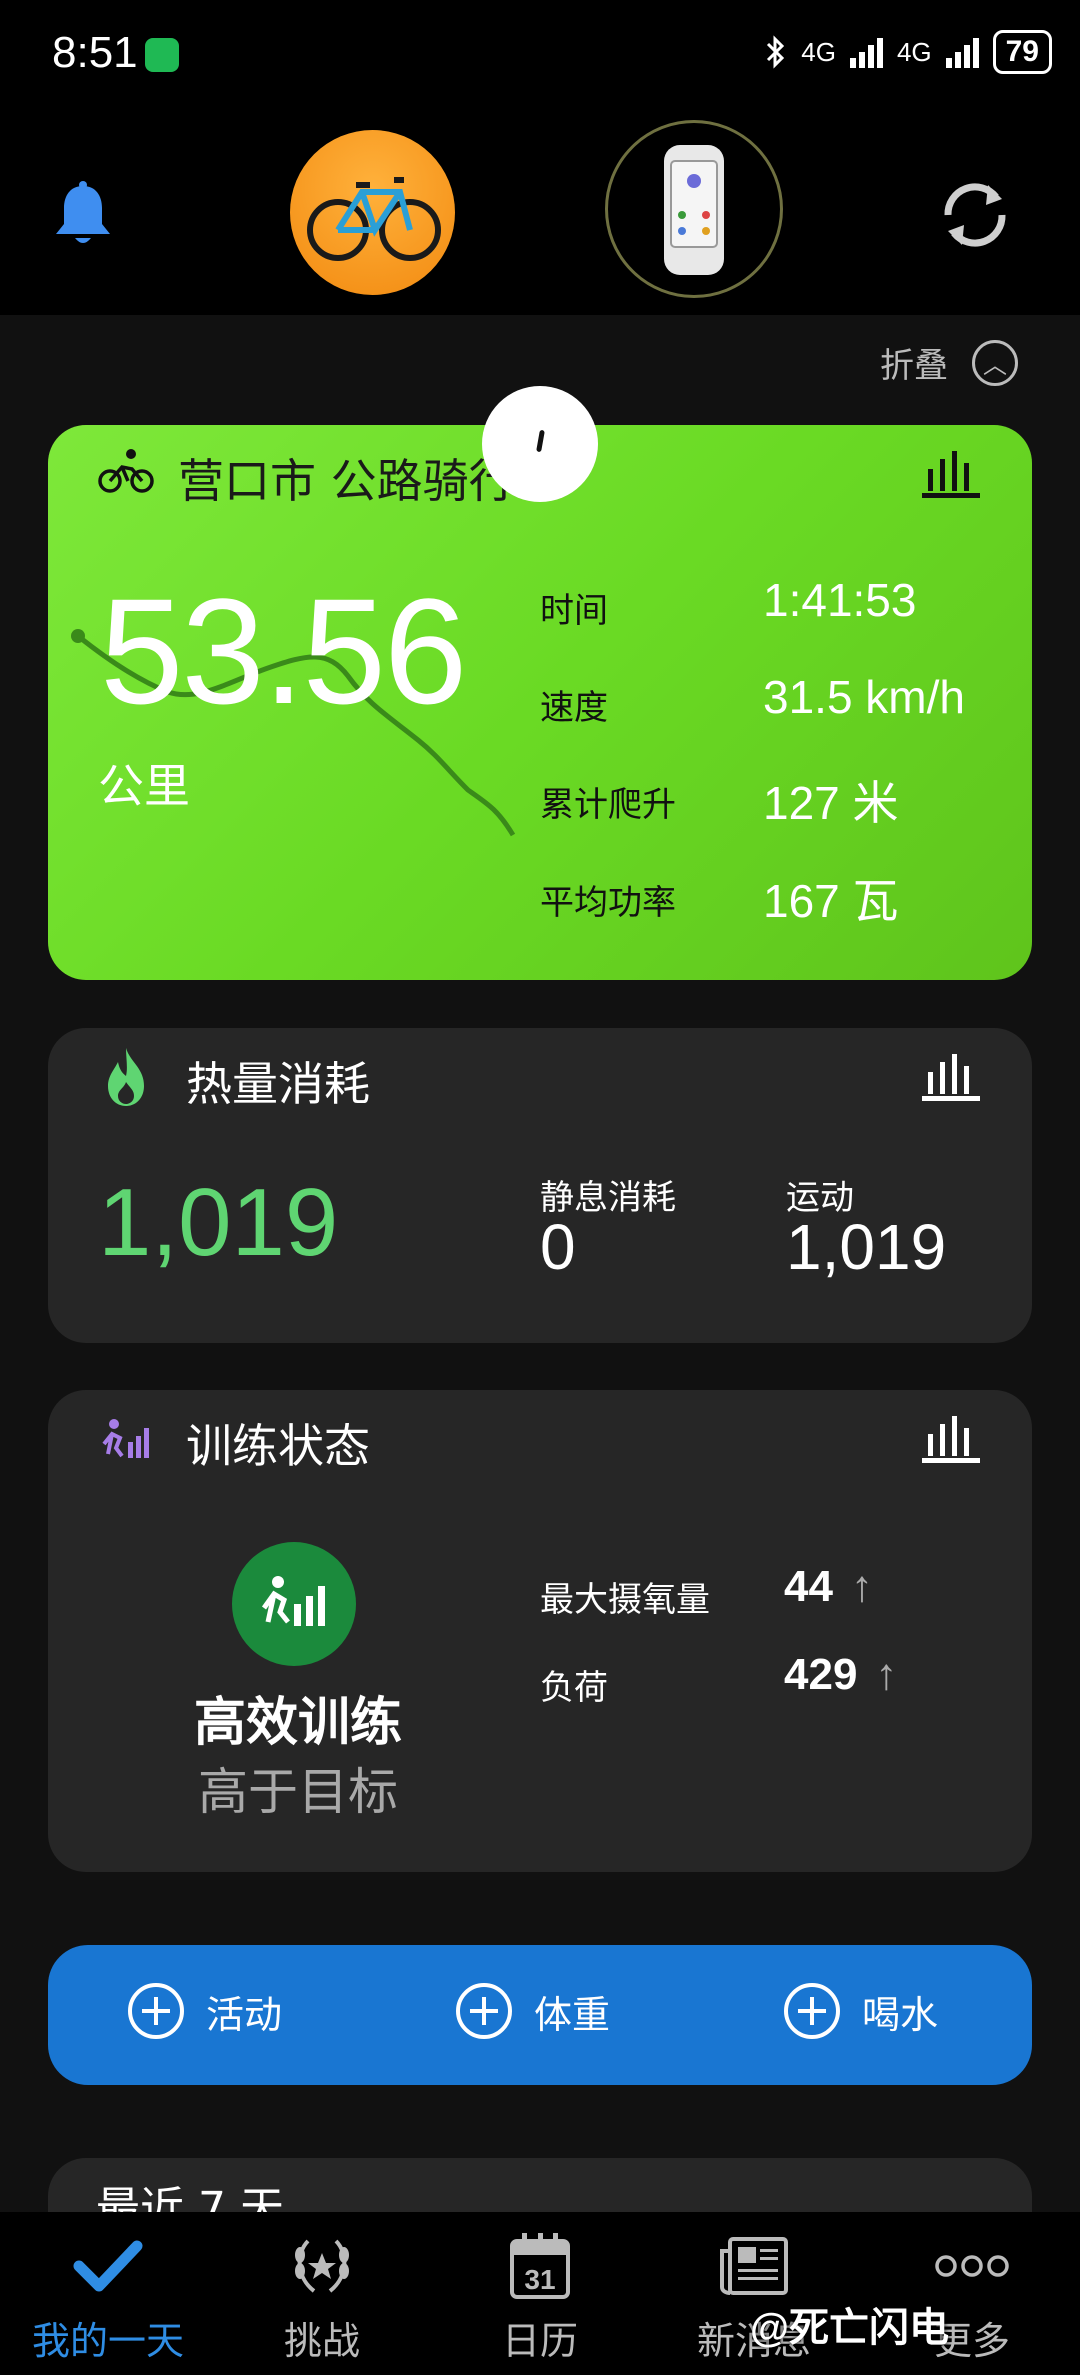 The height and width of the screenshot is (2375, 1080). What do you see at coordinates (808, 1586) in the screenshot?
I see `vo2max-value: 44` at bounding box center [808, 1586].